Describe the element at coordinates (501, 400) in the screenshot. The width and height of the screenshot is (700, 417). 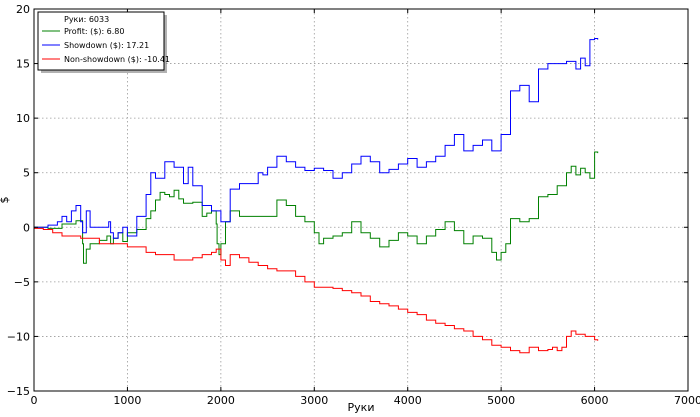
I see `x-tick-label: 5000` at that location.